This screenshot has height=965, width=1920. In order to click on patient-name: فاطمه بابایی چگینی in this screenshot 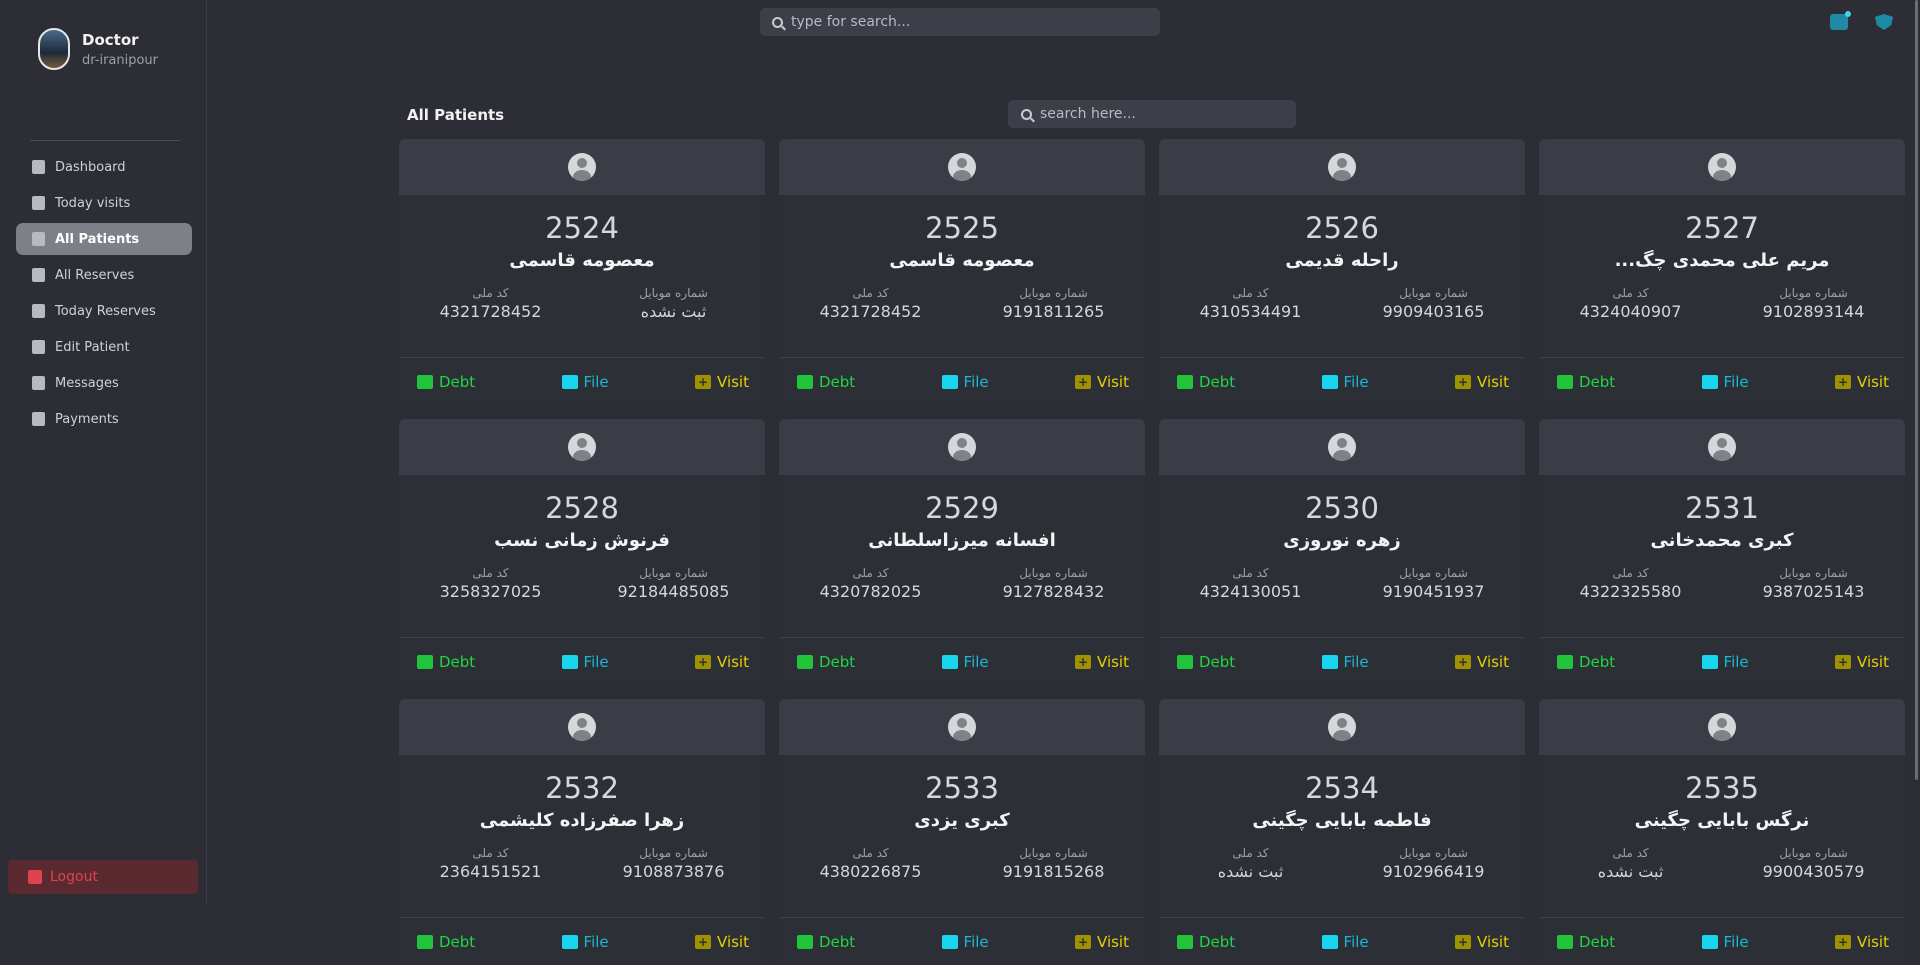, I will do `click(1342, 820)`.